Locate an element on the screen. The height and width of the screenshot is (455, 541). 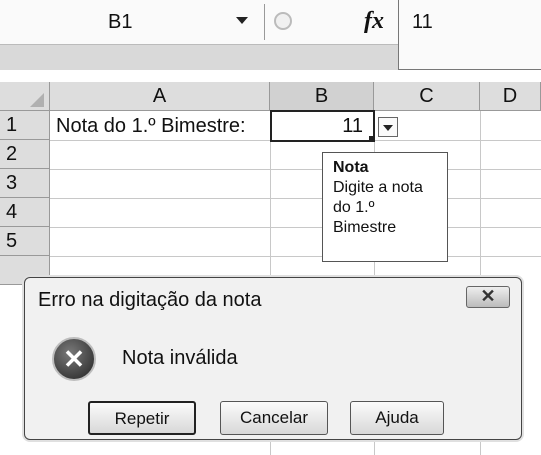
help-button-label: Ajuda is located at coordinates (397, 417).